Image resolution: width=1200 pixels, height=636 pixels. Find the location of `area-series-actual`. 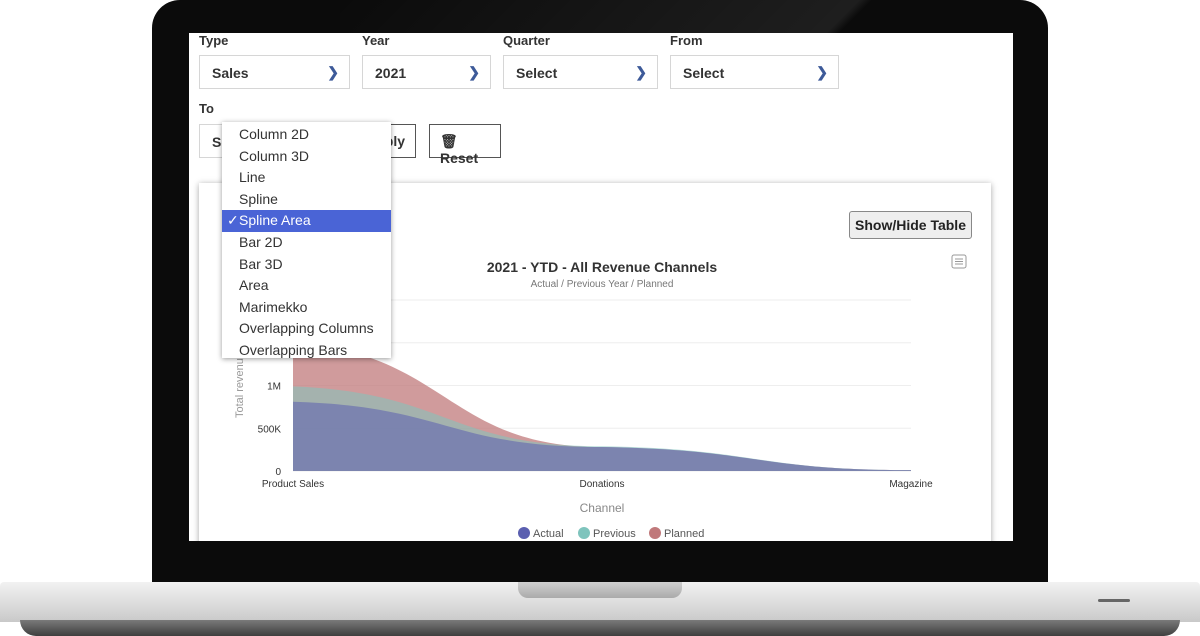

area-series-actual is located at coordinates (602, 436).